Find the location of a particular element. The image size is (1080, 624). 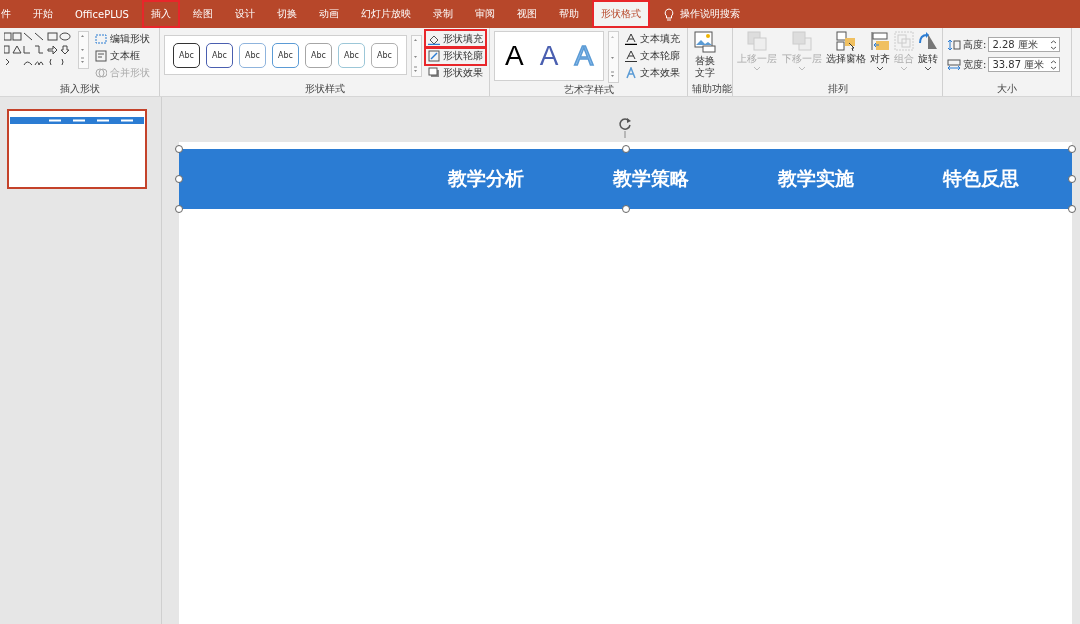

ribbon-tab: 视图 is located at coordinates (526, 14).